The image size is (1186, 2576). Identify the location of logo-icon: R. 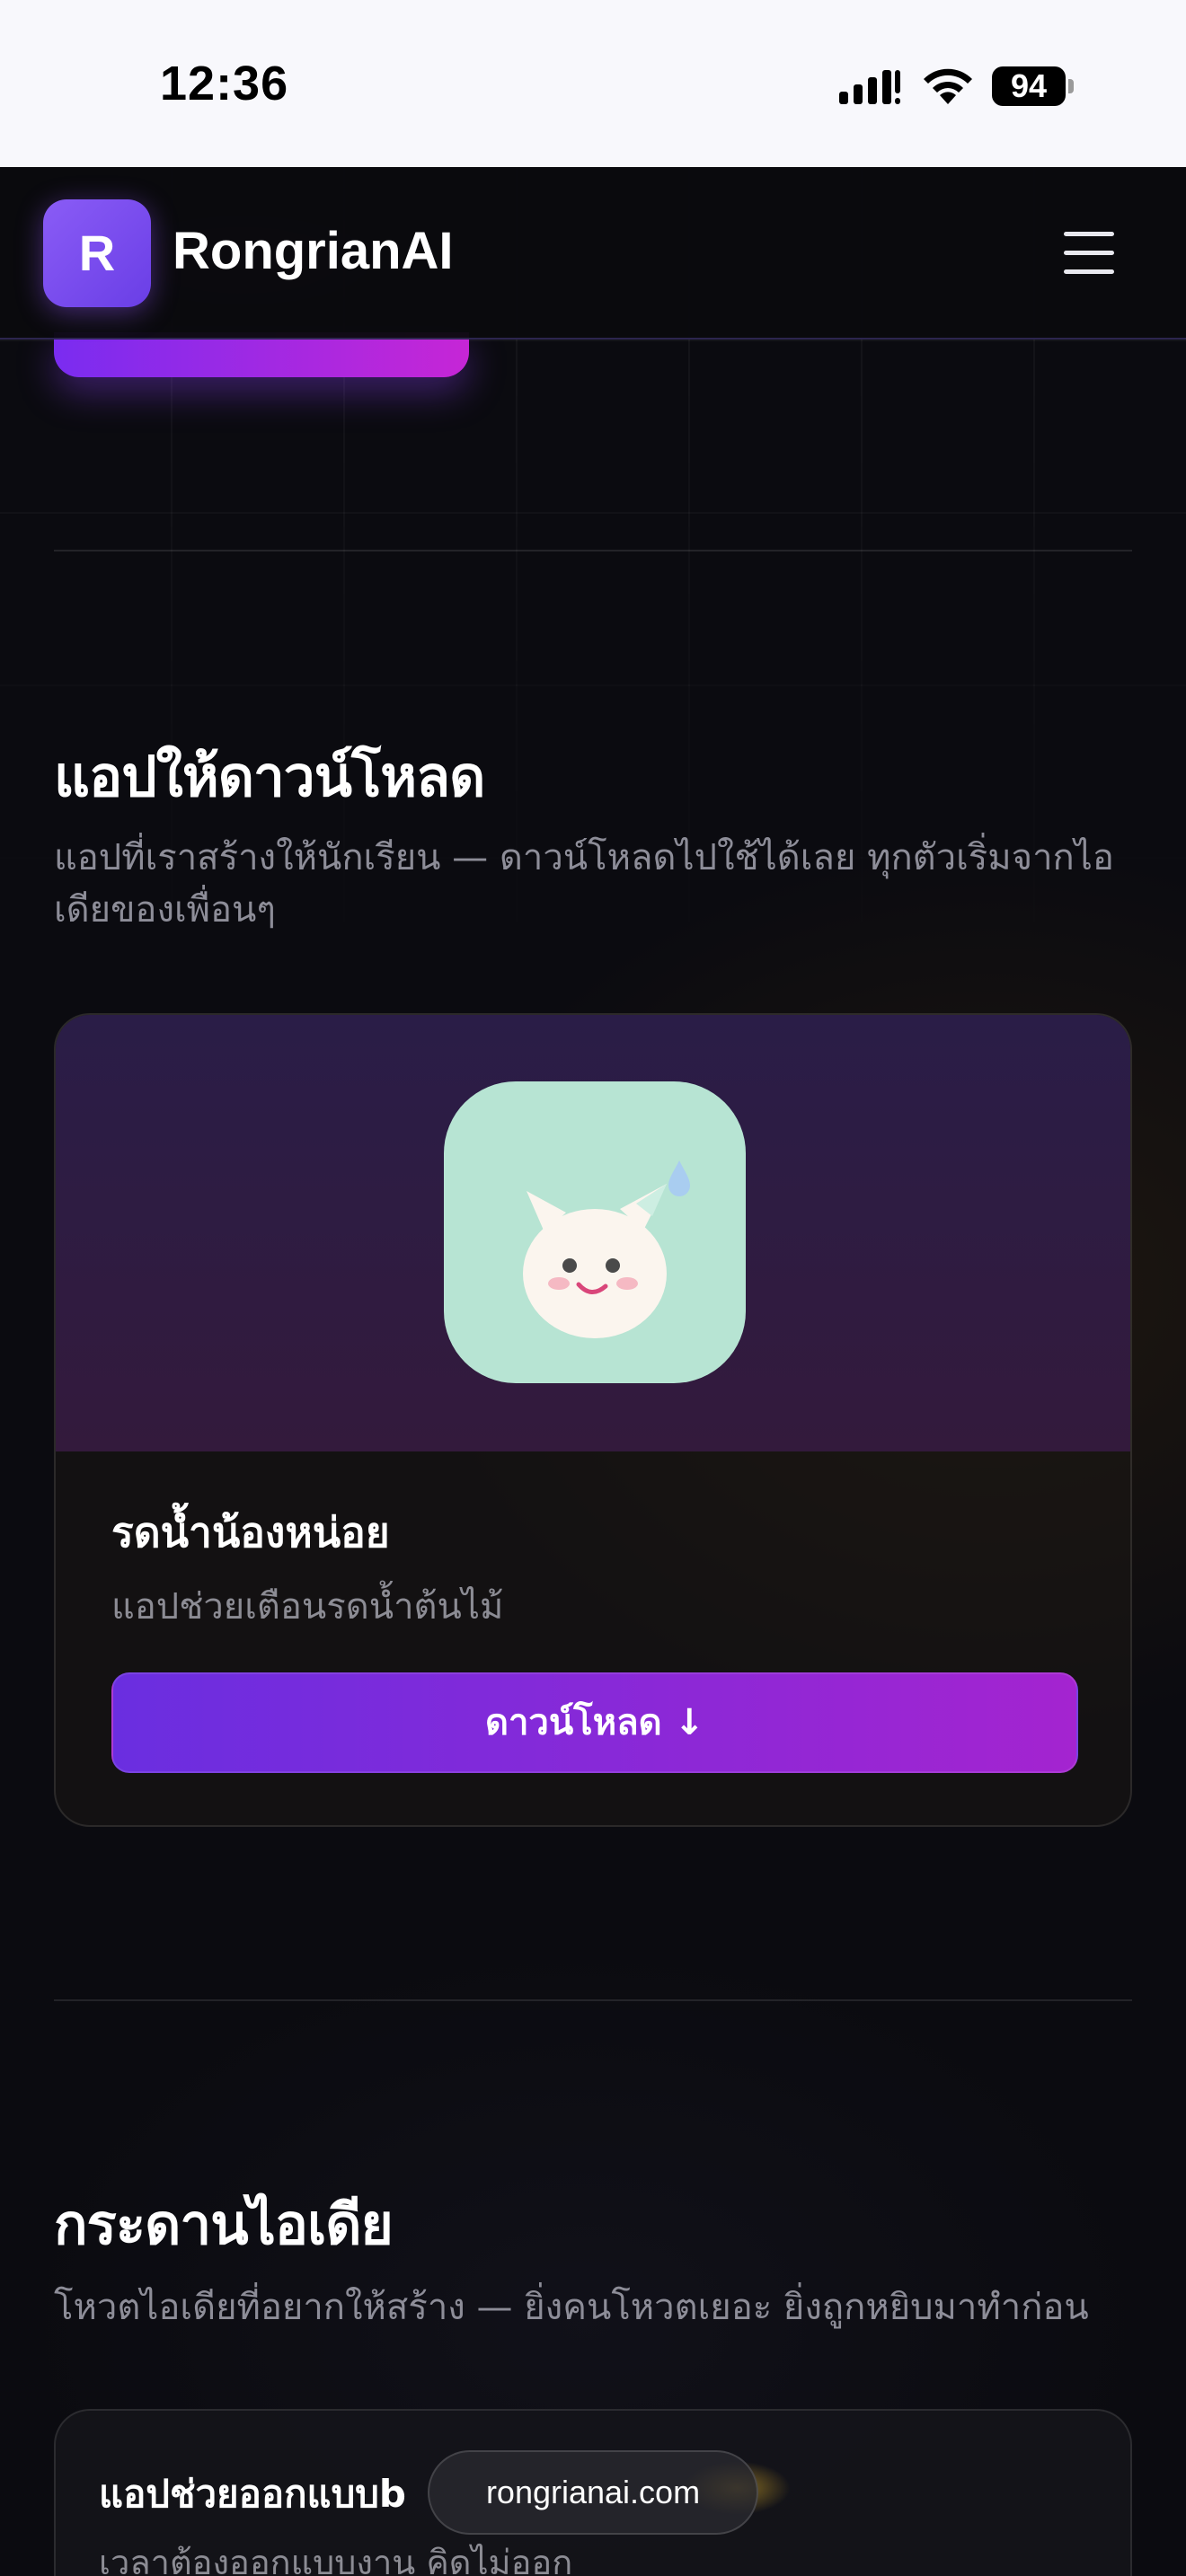
(97, 253).